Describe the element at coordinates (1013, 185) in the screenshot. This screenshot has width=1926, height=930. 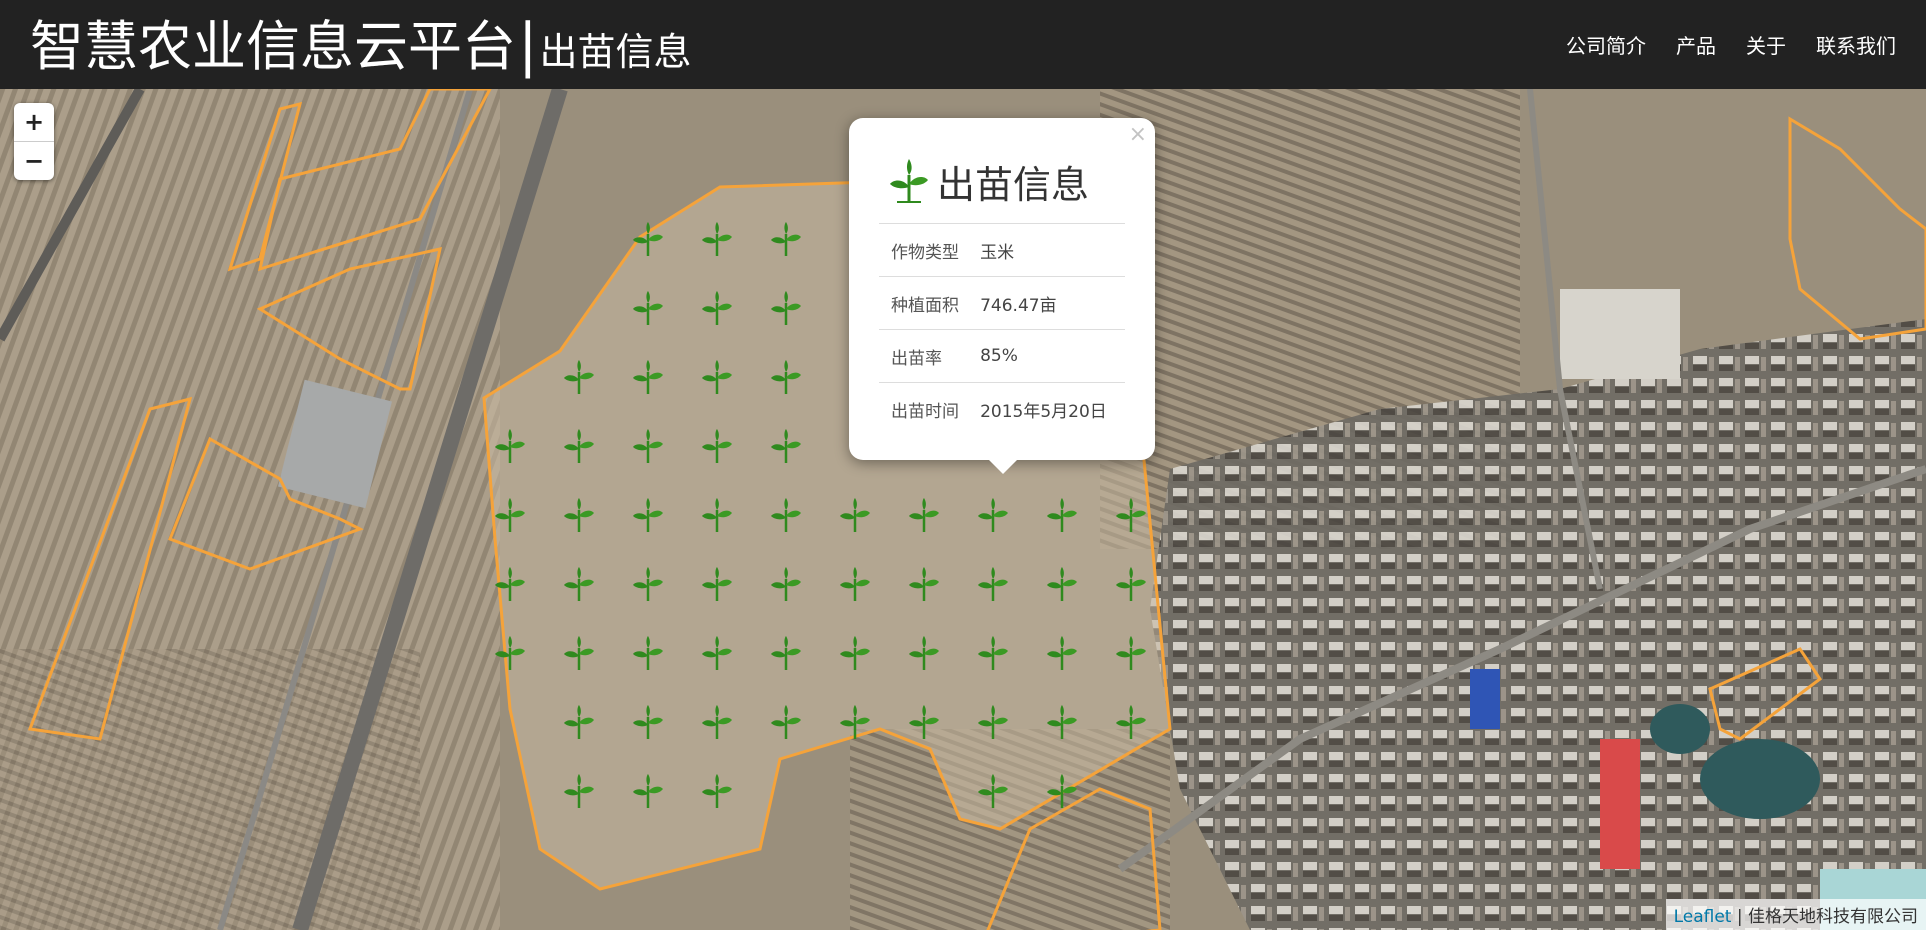
I see `popup-title: 出苗信息` at that location.